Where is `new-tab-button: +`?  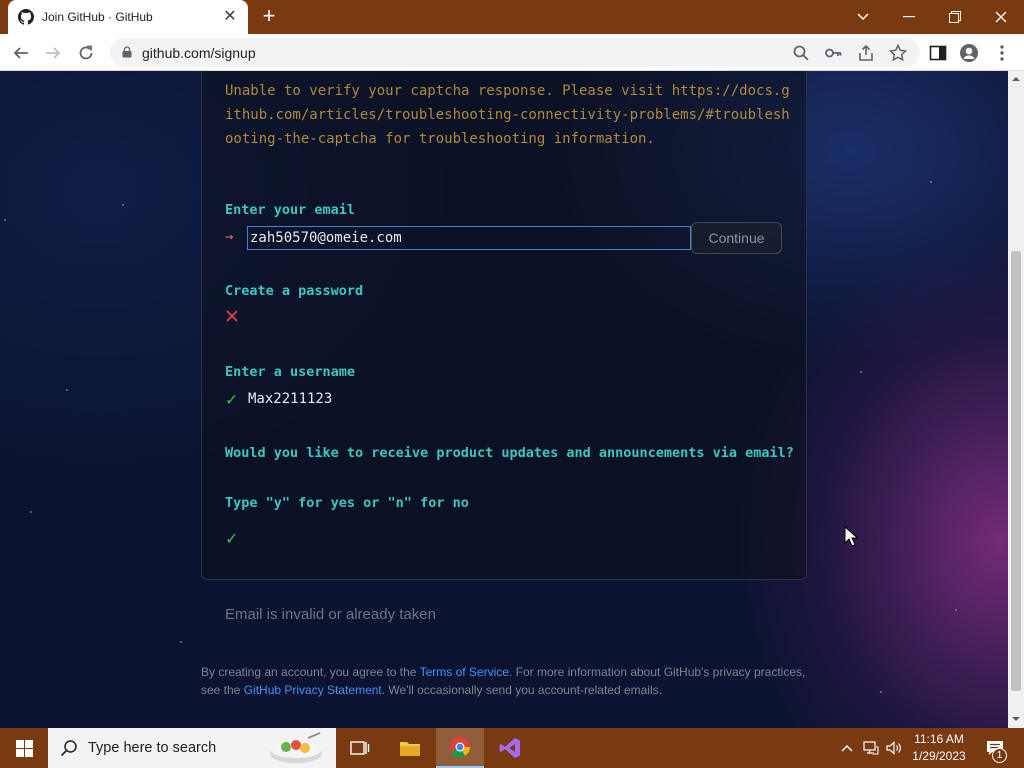
new-tab-button: + is located at coordinates (269, 16).